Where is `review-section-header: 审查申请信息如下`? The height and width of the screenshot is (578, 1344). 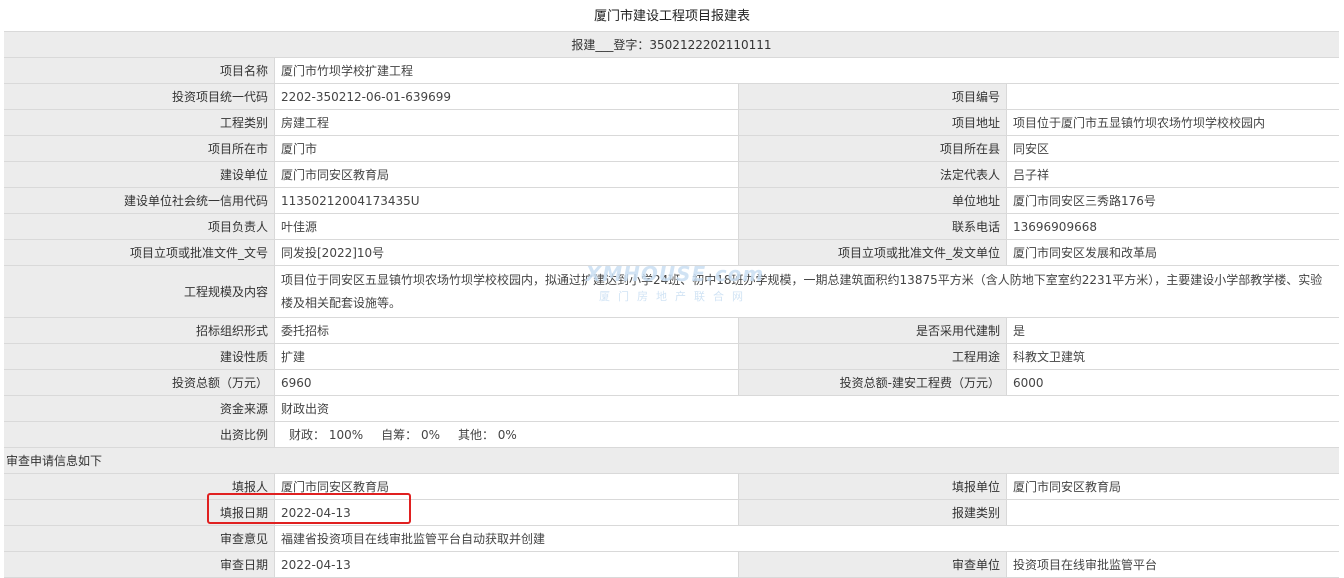 review-section-header: 审查申请信息如下 is located at coordinates (671, 461).